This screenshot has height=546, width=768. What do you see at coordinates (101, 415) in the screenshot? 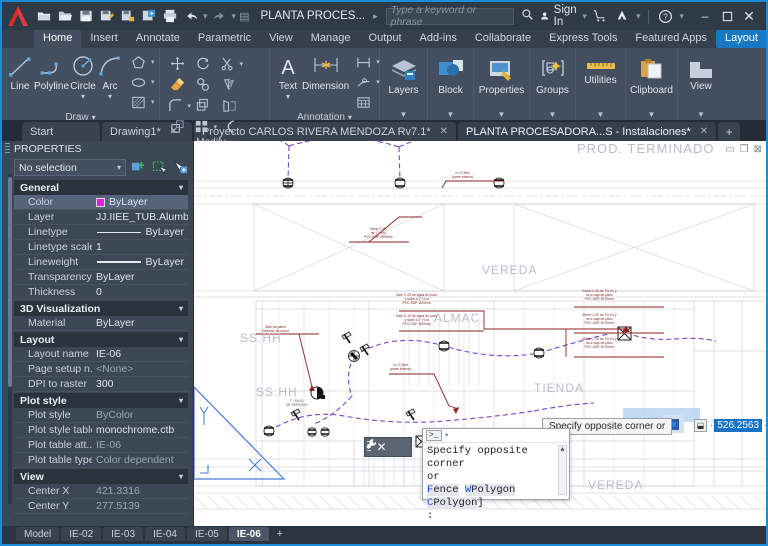
I see `property-row-plot-style: Plot style ByColor` at bounding box center [101, 415].